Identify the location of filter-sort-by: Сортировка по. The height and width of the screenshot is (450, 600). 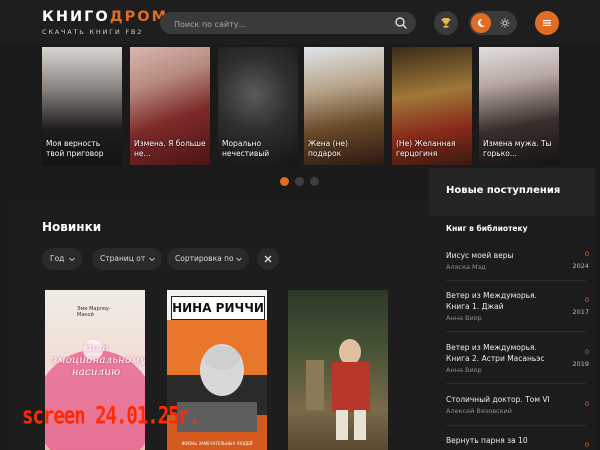
(208, 259).